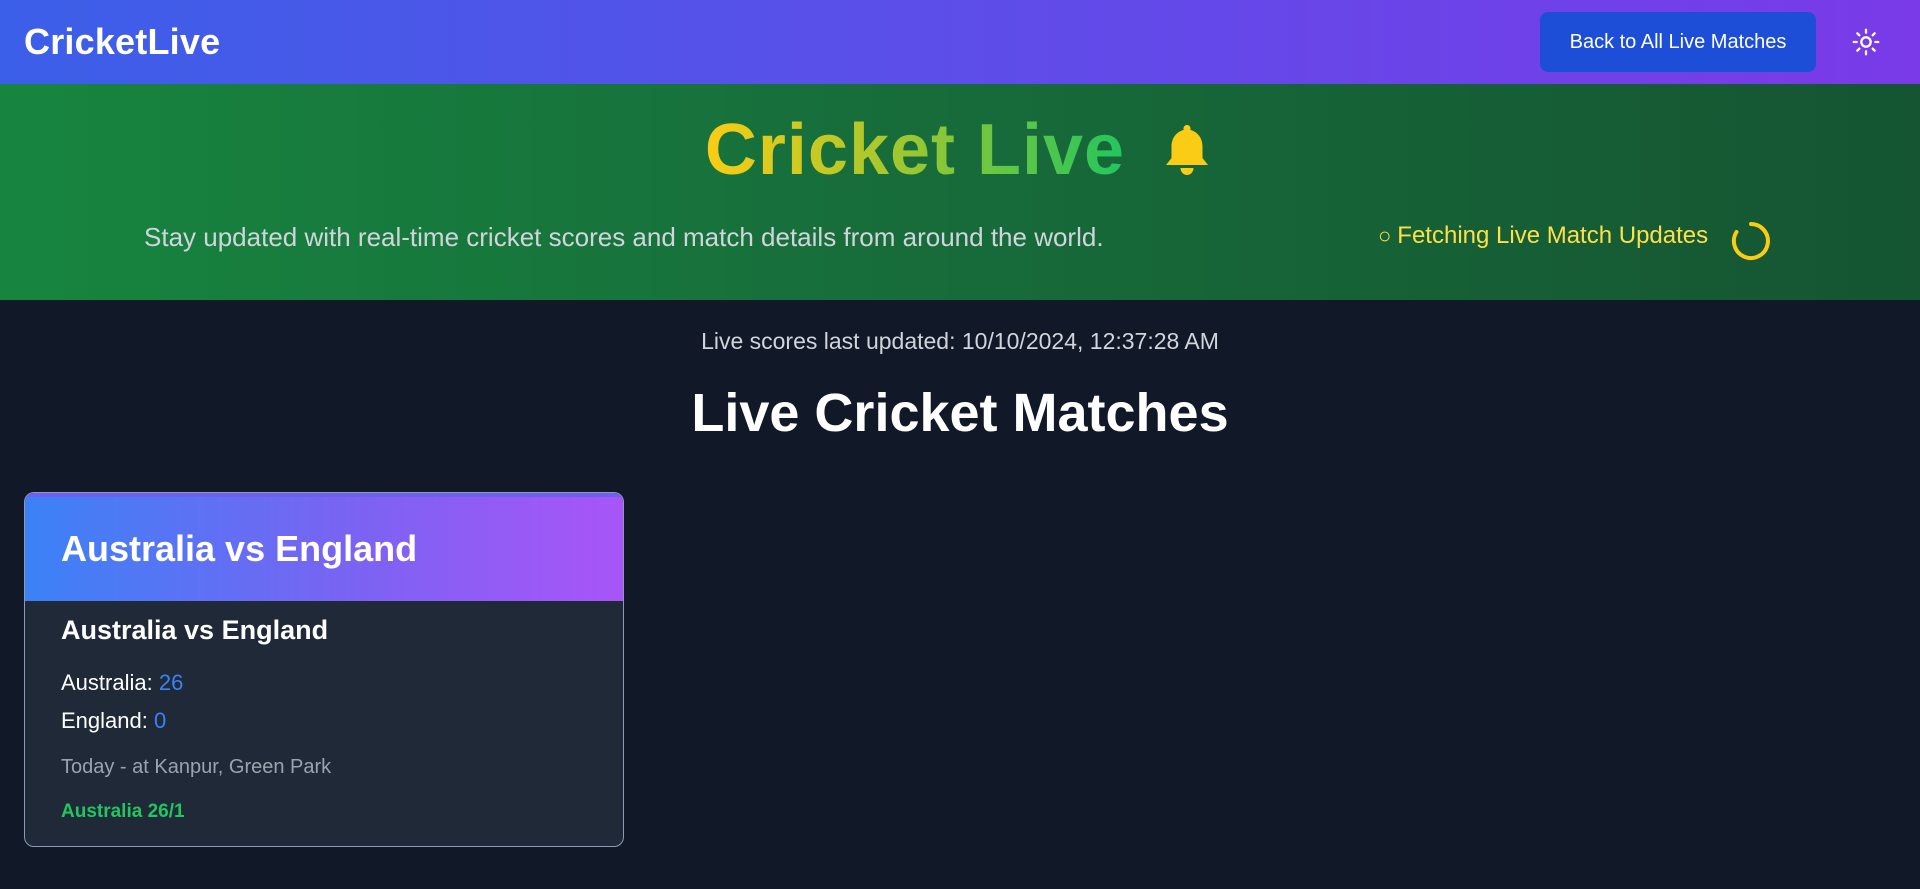 The image size is (1920, 889). What do you see at coordinates (324, 683) in the screenshot?
I see `team-score-row: Australia: 26` at bounding box center [324, 683].